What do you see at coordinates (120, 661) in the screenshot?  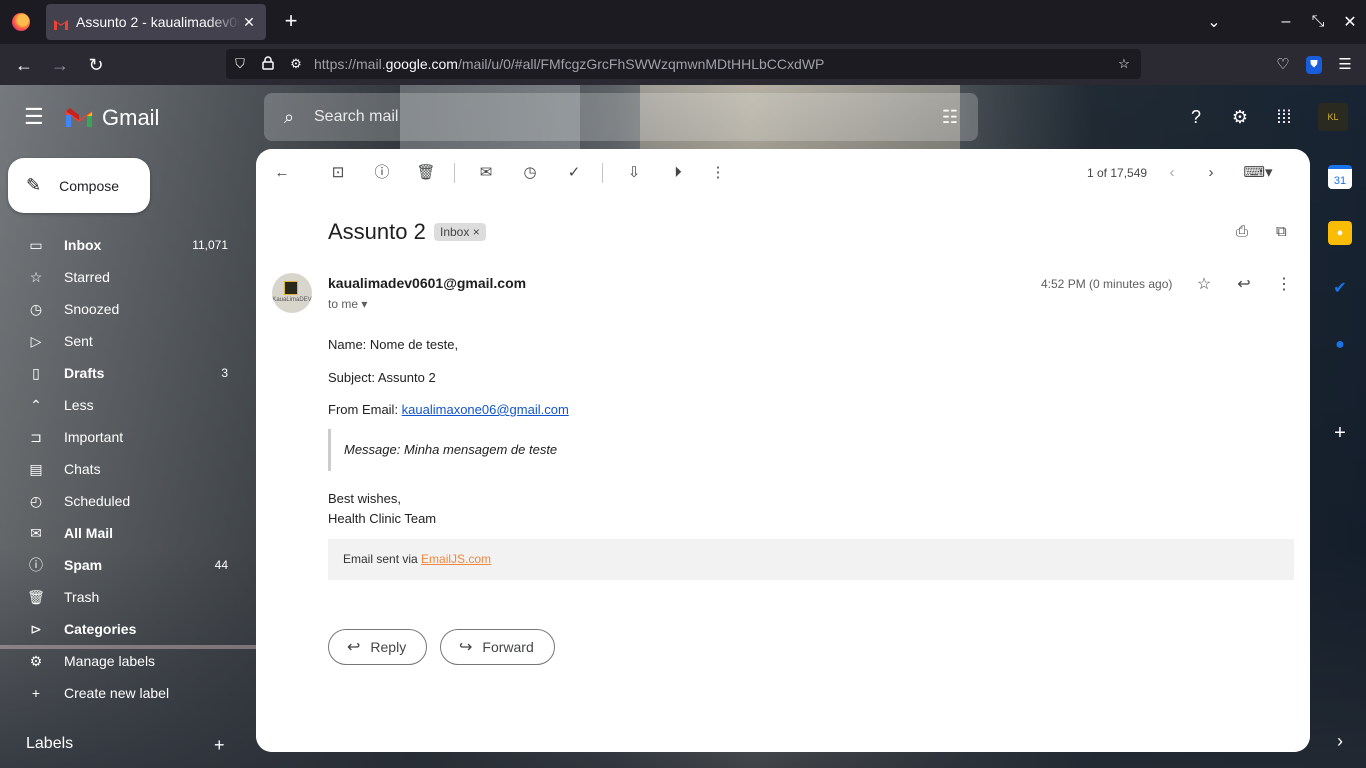 I see `sidebar-item-manage-labels: ⚙ Manage labels` at bounding box center [120, 661].